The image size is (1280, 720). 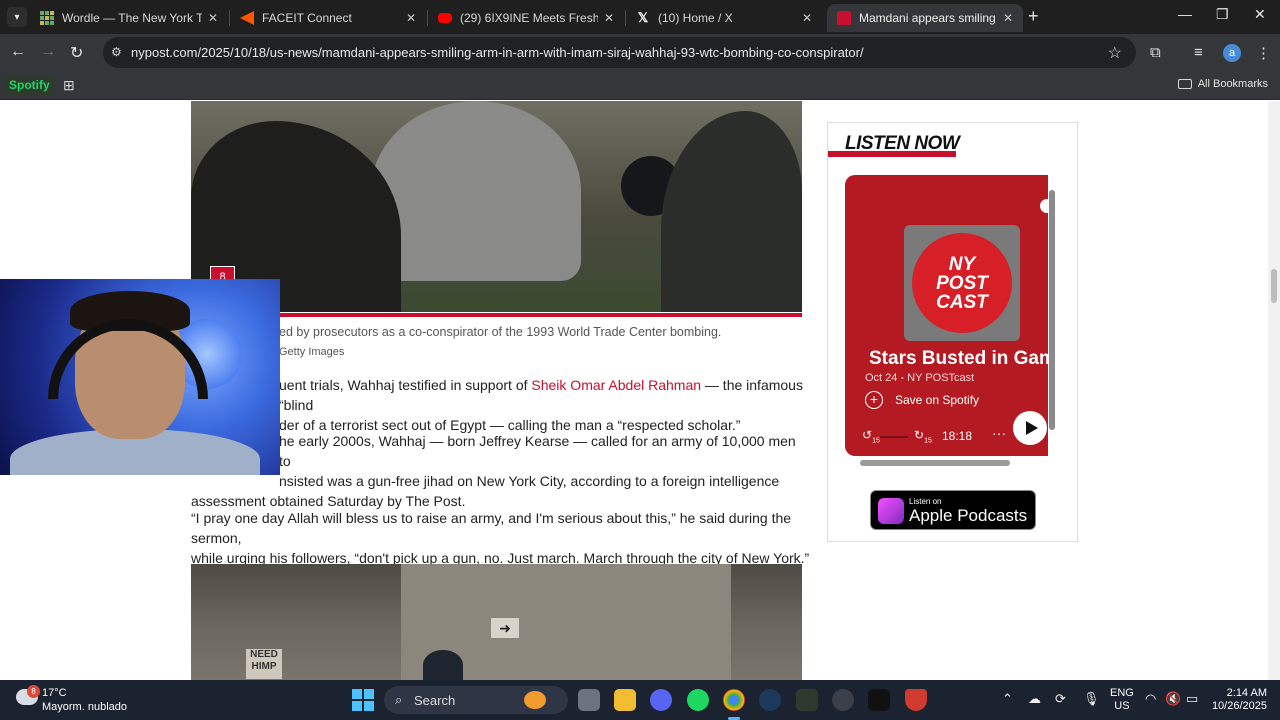 I want to click on chevron-up-icon: ⌃, so click(x=1007, y=699).